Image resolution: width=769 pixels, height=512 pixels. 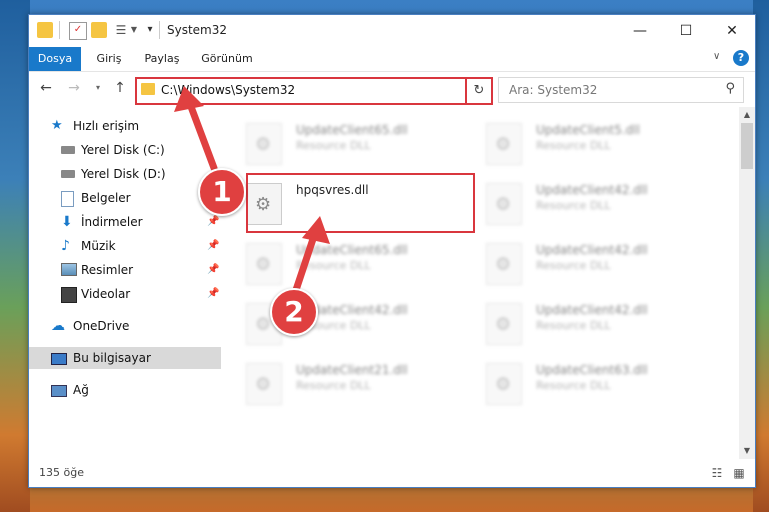 I want to click on documents-icon, so click(x=67, y=199).